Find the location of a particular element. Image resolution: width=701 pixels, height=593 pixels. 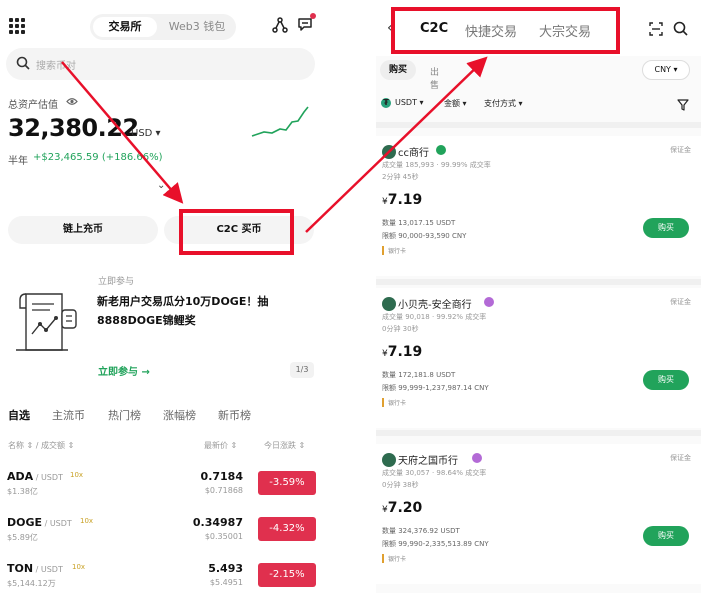

merchant-stats: 成交量 90,018 · 99.92% 成交率 is located at coordinates (434, 317).